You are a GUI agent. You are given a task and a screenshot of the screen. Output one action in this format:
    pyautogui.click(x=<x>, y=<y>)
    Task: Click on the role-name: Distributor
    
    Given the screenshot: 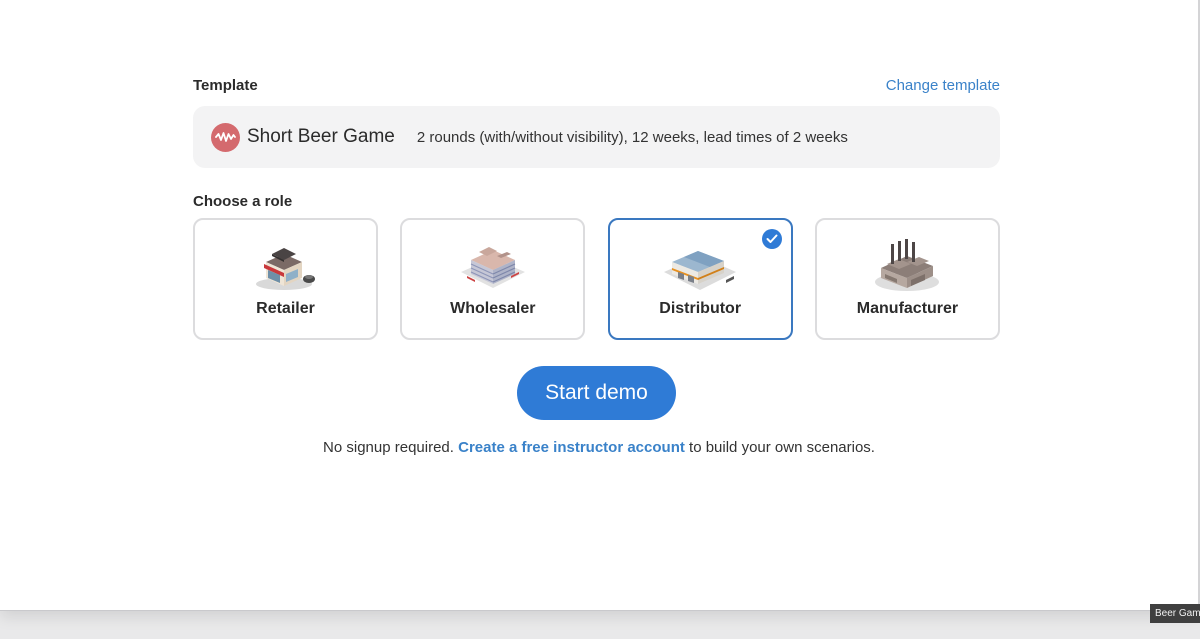 What is the action you would take?
    pyautogui.click(x=700, y=308)
    